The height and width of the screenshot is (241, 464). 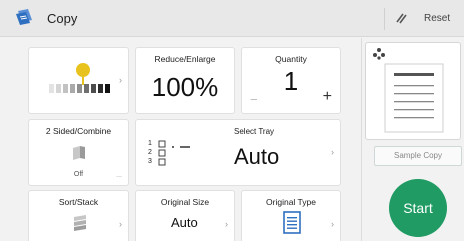 What do you see at coordinates (62, 18) in the screenshot?
I see `app-title: Copy` at bounding box center [62, 18].